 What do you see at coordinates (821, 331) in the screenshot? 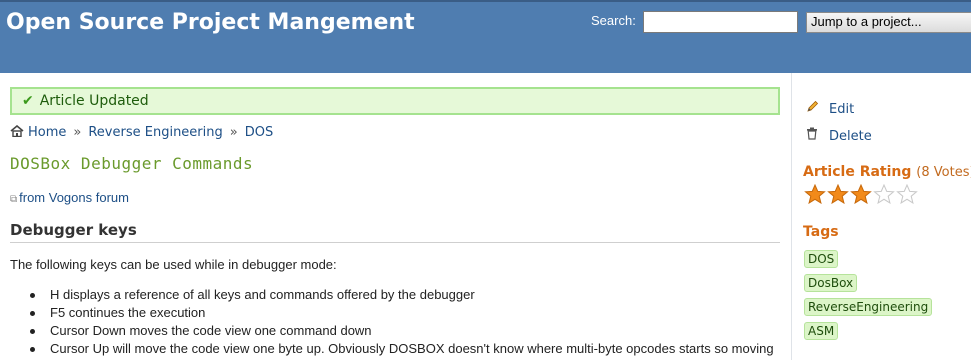
I see `tag-asm: ASM` at bounding box center [821, 331].